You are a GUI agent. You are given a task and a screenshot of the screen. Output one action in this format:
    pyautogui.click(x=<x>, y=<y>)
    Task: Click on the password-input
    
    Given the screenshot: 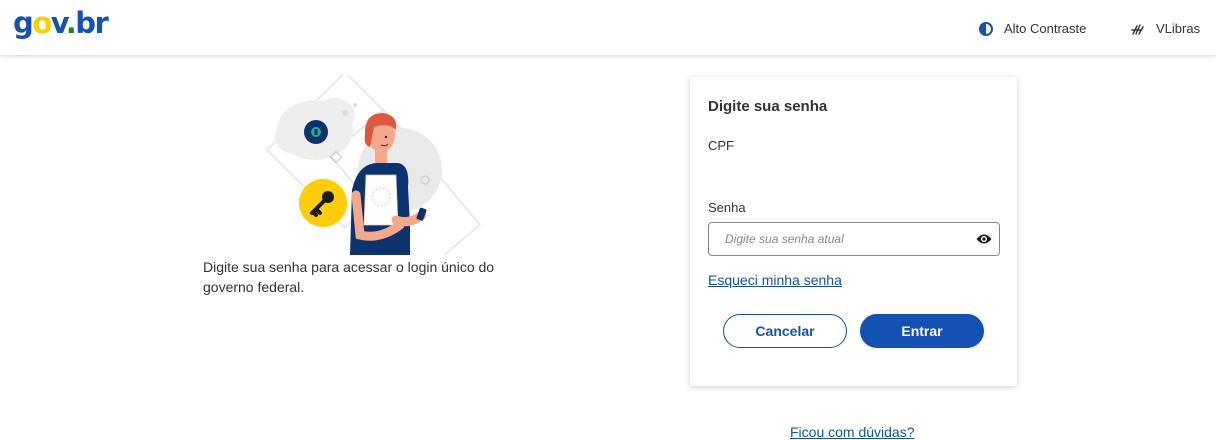 What is the action you would take?
    pyautogui.click(x=834, y=239)
    